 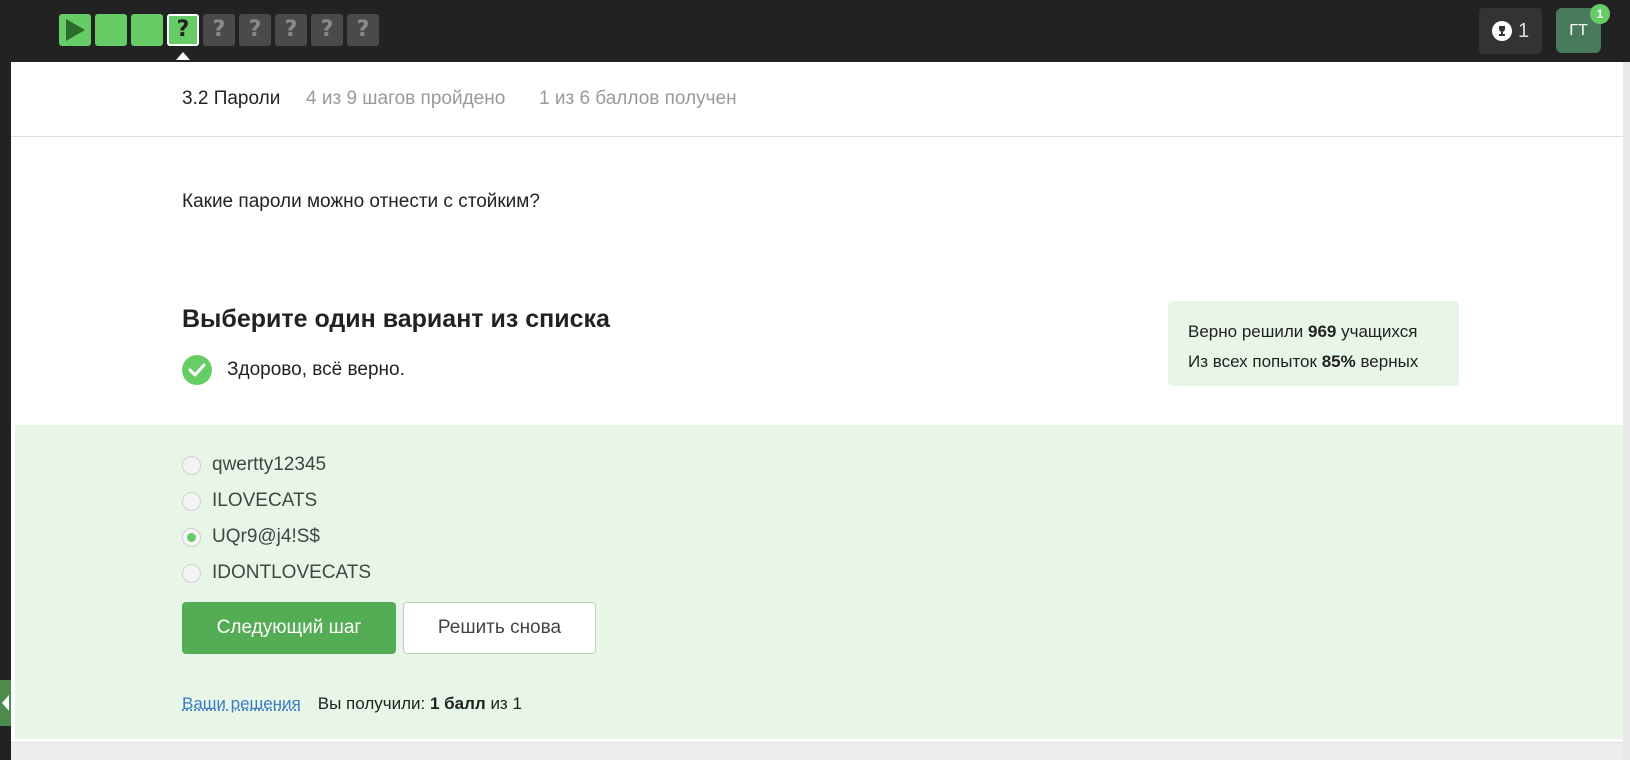 I want to click on option-label: qwertty12345, so click(x=269, y=464).